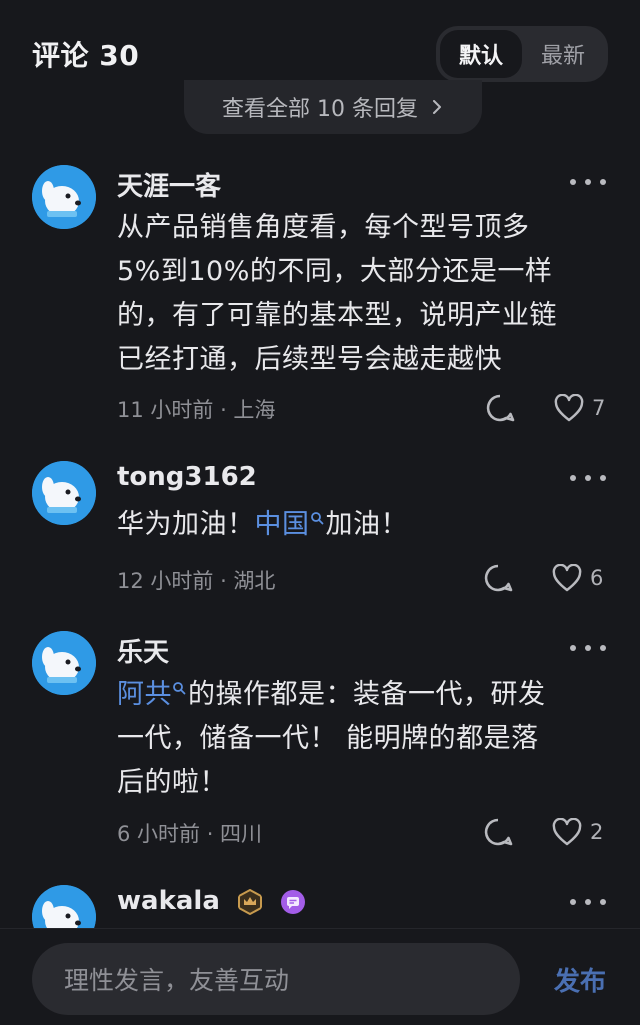  I want to click on comment-text-line: 5%到10%的不同，大部分还是一样, so click(335, 271).